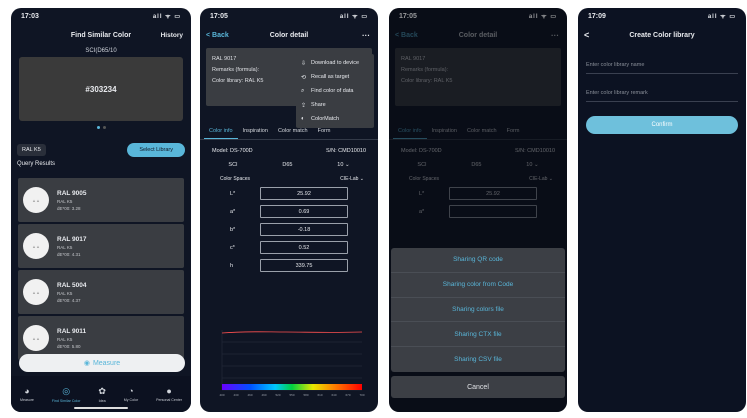 Image resolution: width=747 pixels, height=418 pixels. Describe the element at coordinates (335, 105) in the screenshot. I see `menu-item-share: ⇪ Share` at that location.